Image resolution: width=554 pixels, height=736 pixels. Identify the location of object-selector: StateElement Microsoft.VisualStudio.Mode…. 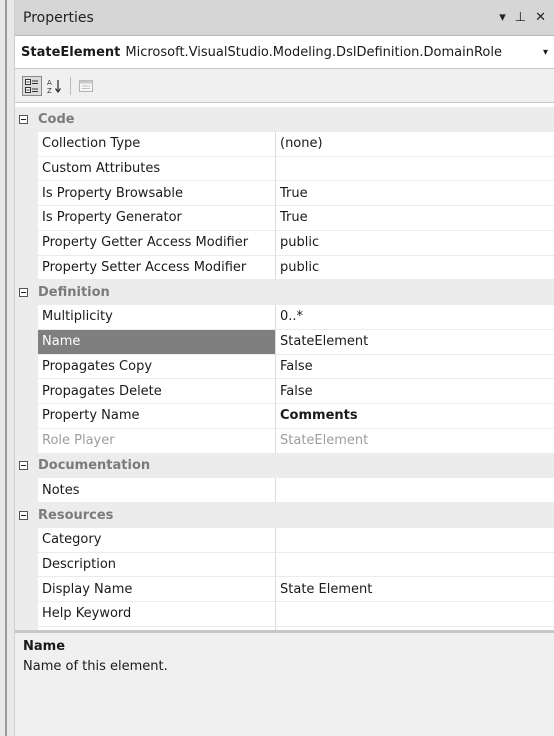
(284, 52).